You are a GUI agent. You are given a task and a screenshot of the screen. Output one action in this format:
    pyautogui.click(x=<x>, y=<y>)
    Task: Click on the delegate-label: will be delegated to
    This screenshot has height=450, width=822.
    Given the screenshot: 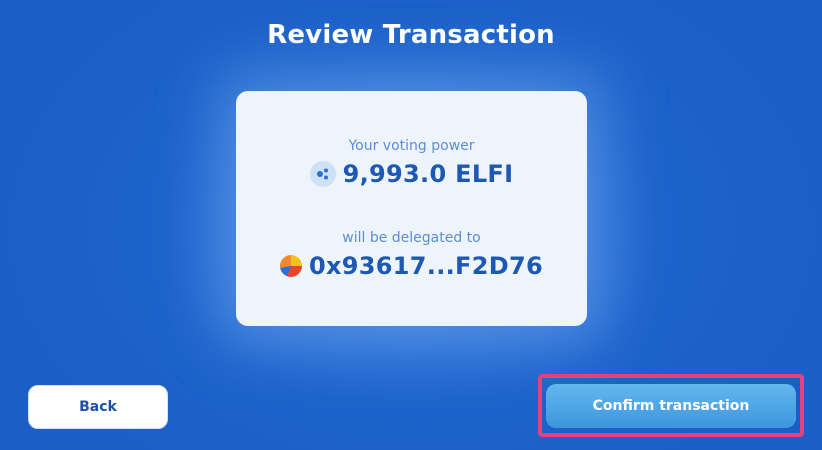 What is the action you would take?
    pyautogui.click(x=411, y=238)
    